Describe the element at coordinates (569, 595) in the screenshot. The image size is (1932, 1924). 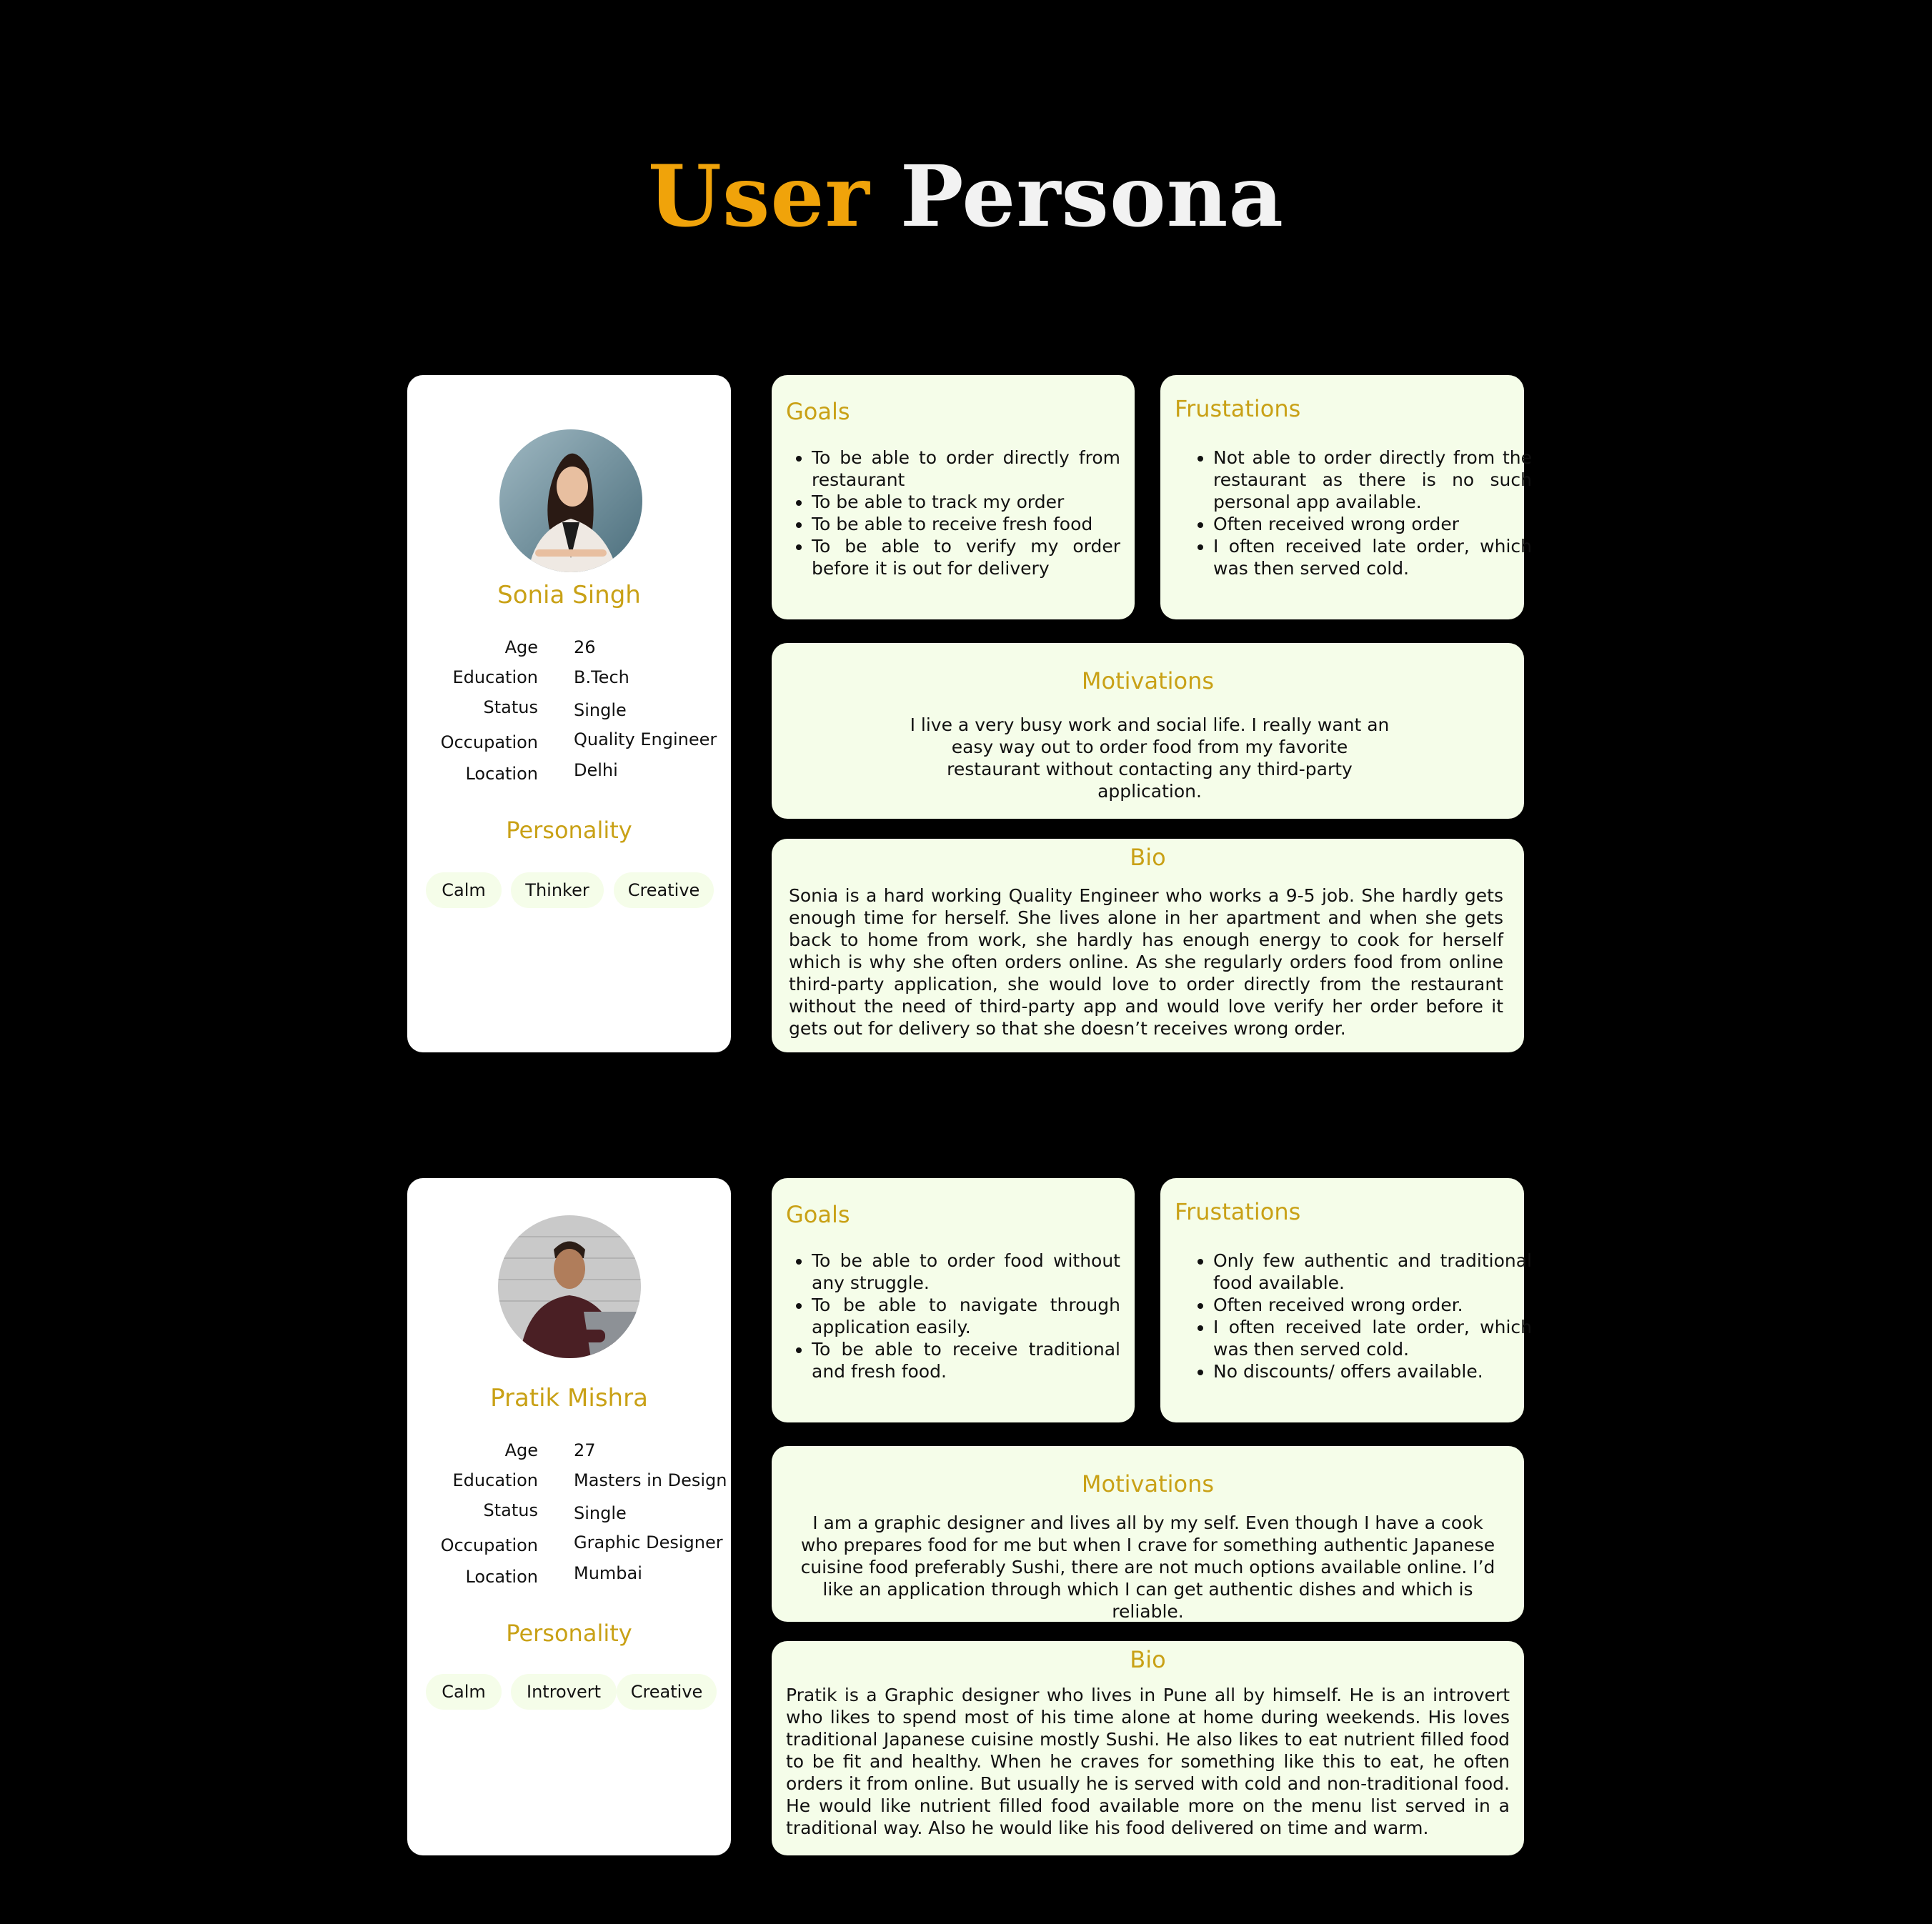
I see `persona-name: Sonia Singh` at that location.